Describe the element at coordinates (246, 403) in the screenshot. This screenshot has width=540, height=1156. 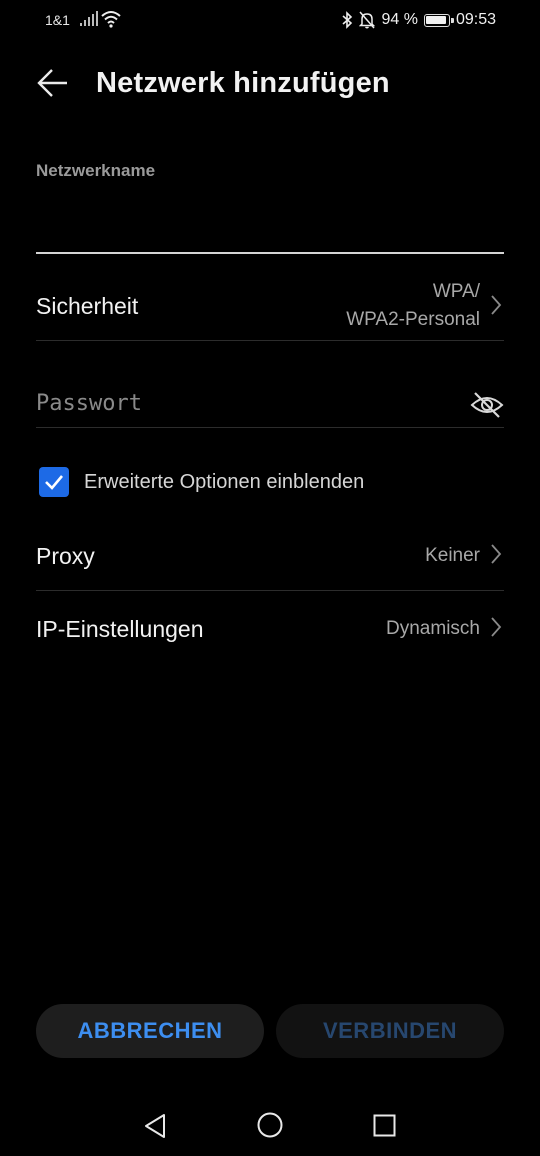
I see `password-input` at that location.